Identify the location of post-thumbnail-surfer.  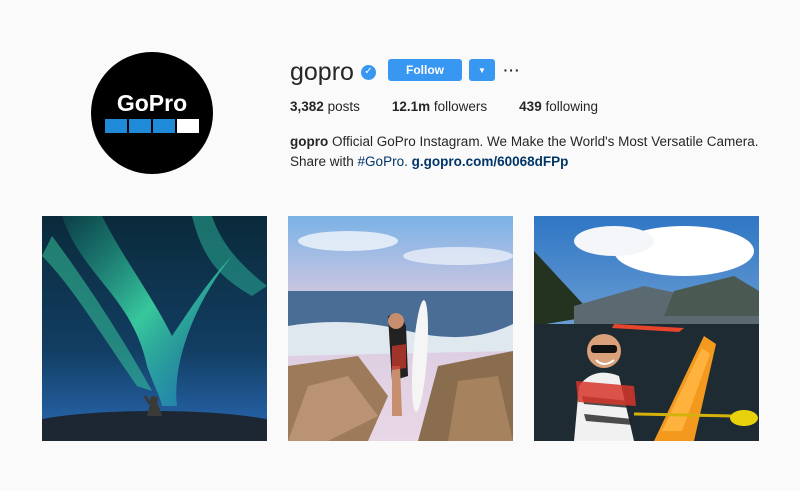
(400, 328).